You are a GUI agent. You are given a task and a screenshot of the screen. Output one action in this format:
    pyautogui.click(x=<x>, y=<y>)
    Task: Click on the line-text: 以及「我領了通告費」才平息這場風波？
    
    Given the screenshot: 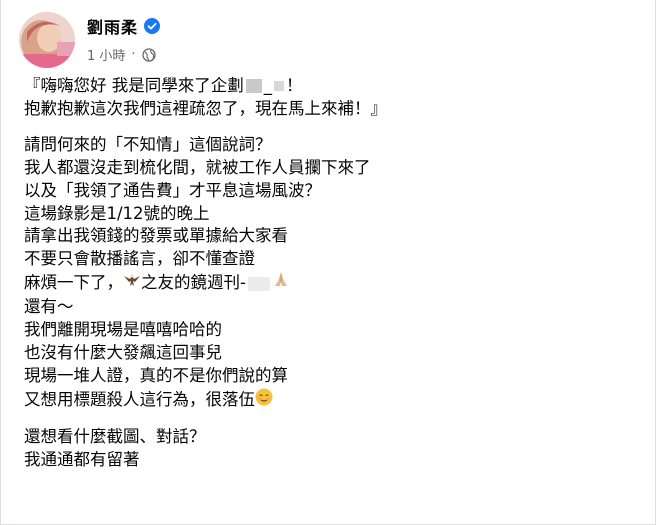 What is the action you would take?
    pyautogui.click(x=172, y=190)
    